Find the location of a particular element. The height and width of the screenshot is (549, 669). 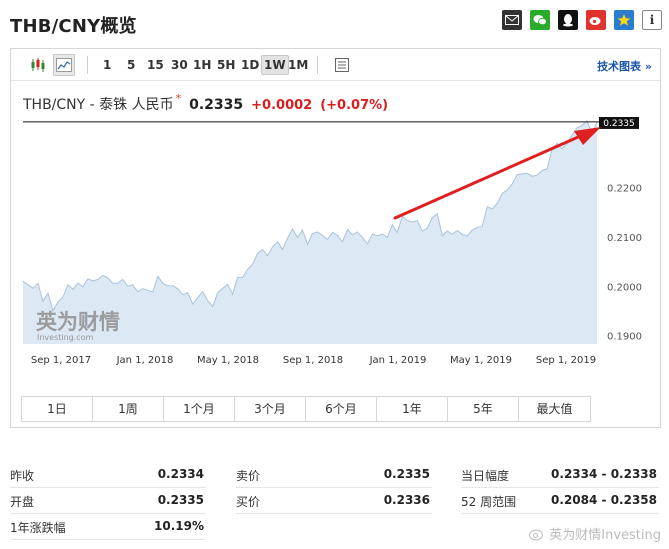

interval-5h: 5H is located at coordinates (226, 65).